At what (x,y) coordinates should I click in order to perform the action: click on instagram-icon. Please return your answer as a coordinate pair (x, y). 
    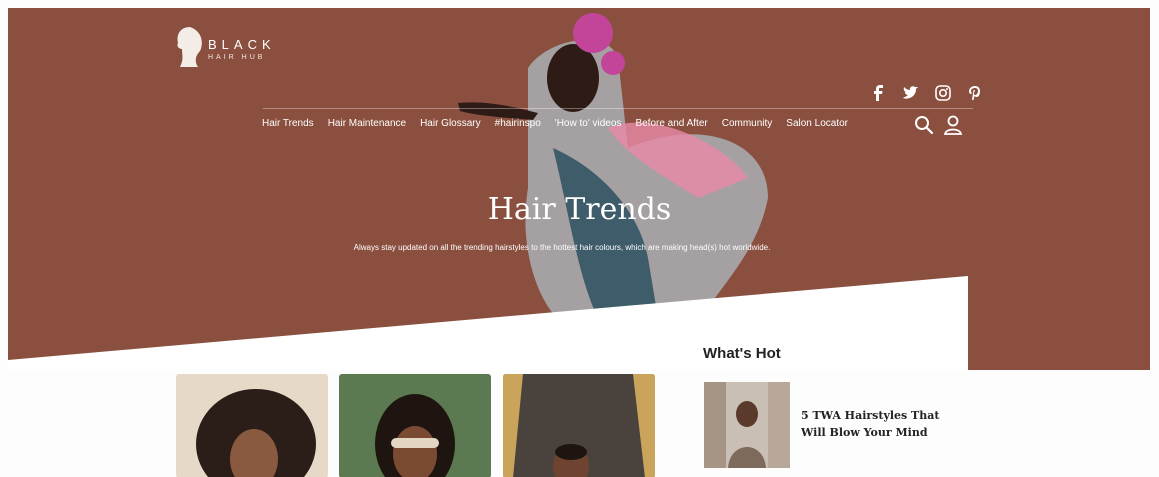
    Looking at the image, I should click on (943, 93).